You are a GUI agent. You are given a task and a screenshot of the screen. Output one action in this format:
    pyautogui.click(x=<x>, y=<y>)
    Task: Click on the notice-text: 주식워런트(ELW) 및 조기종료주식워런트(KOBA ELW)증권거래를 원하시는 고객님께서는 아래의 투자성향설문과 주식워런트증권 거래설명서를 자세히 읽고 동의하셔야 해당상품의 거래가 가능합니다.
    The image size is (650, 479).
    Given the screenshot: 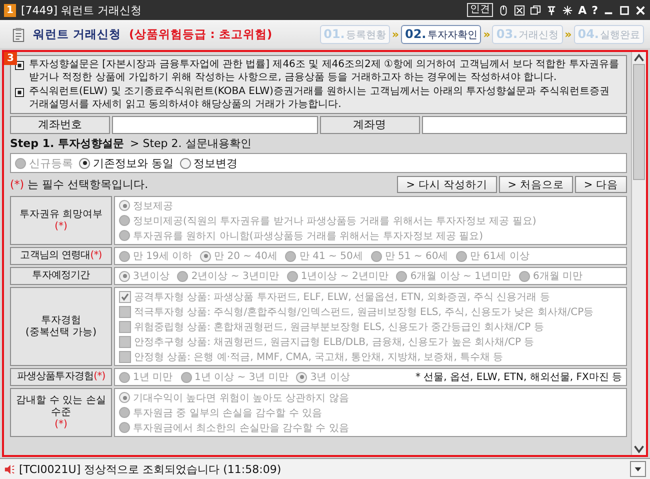 What is the action you would take?
    pyautogui.click(x=319, y=98)
    